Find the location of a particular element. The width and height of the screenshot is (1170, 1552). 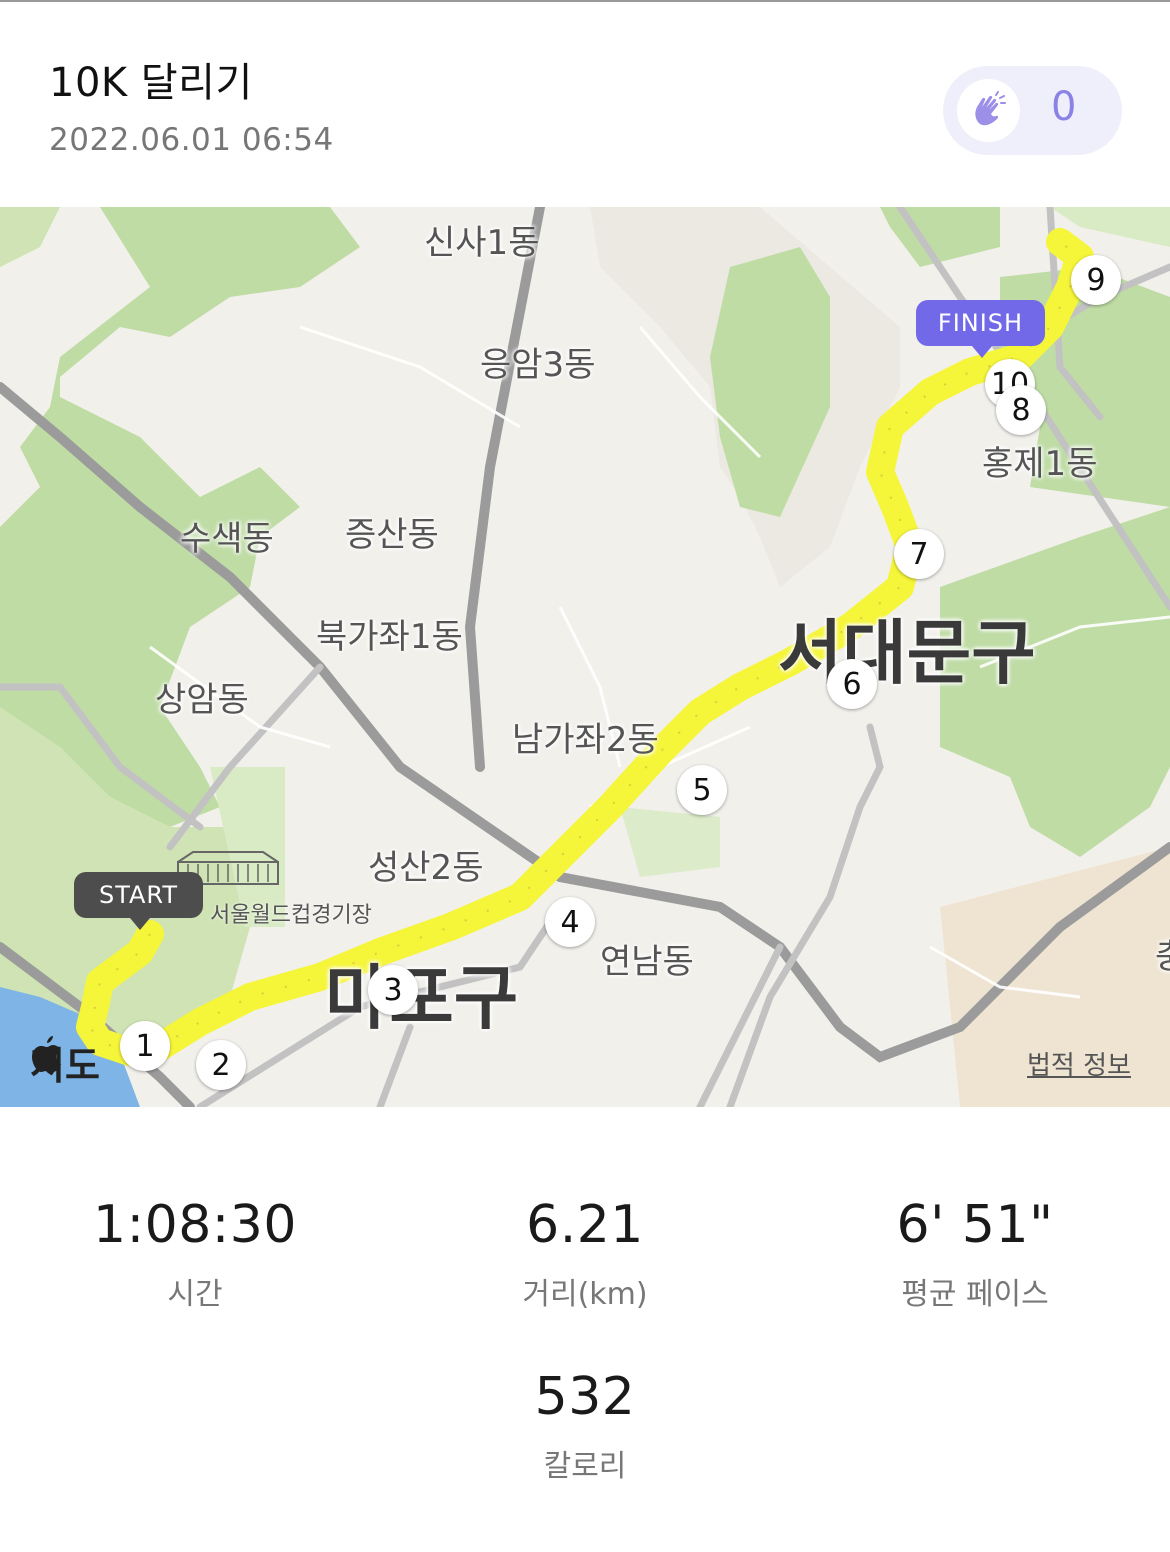

stat-distance-label: 거리(km) is located at coordinates (585, 1294).